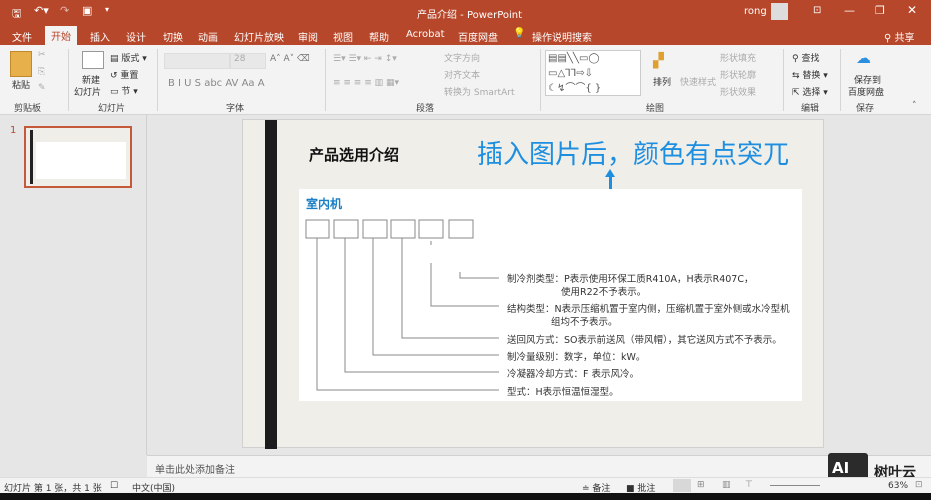  Describe the element at coordinates (584, 322) in the screenshot. I see `diagram-label: 组均不予表示。` at that location.